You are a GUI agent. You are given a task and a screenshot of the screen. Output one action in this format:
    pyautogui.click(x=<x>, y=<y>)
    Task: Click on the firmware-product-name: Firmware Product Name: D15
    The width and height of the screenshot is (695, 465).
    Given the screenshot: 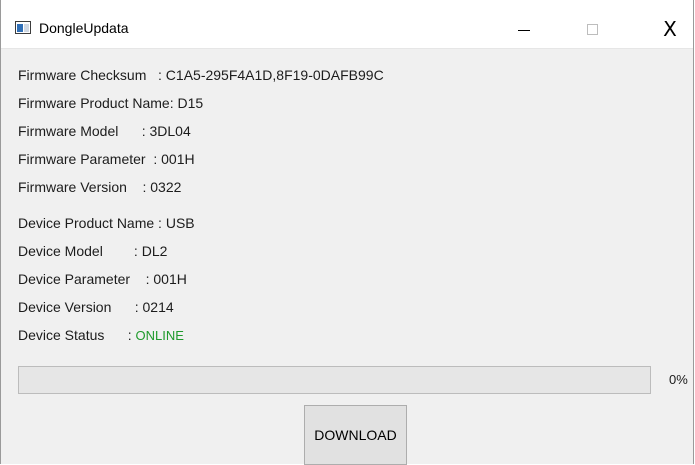 What is the action you would take?
    pyautogui.click(x=111, y=103)
    